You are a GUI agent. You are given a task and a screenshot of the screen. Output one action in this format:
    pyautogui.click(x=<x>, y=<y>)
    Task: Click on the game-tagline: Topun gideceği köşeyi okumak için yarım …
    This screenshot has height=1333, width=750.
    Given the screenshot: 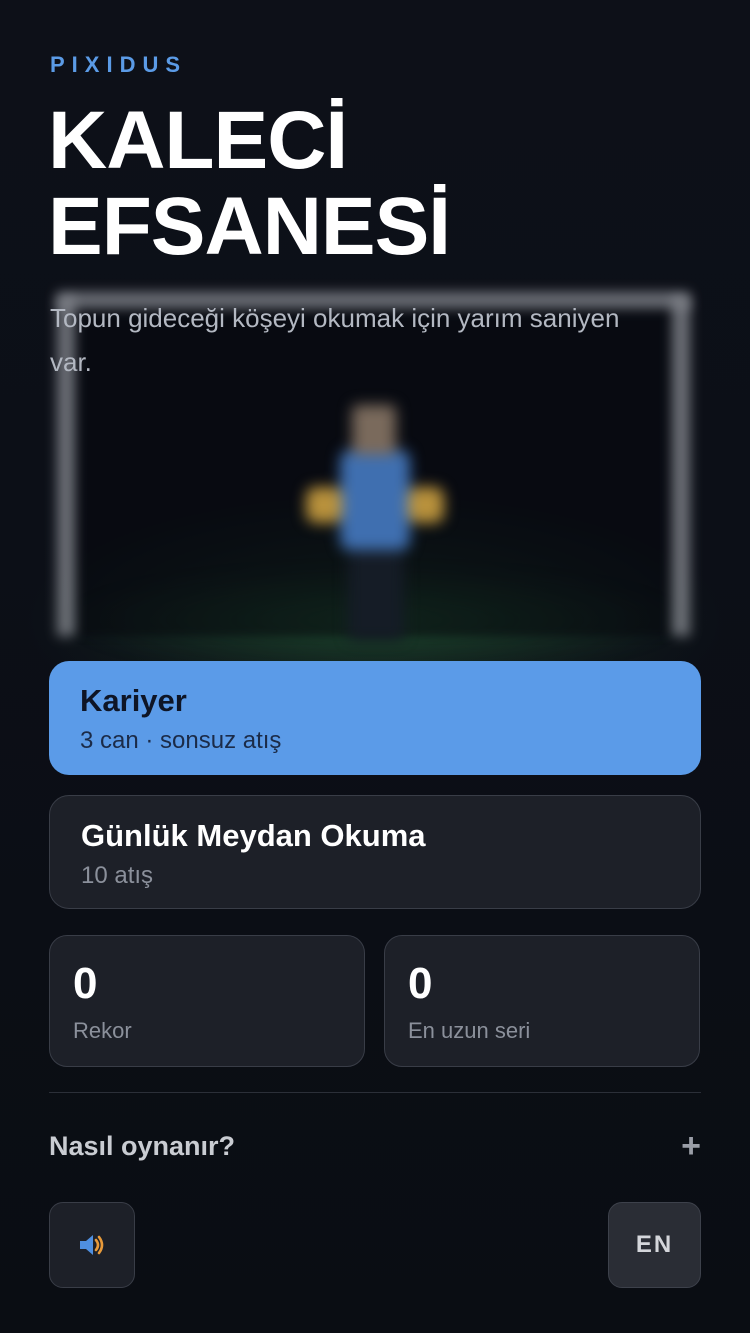 What is the action you would take?
    pyautogui.click(x=335, y=340)
    